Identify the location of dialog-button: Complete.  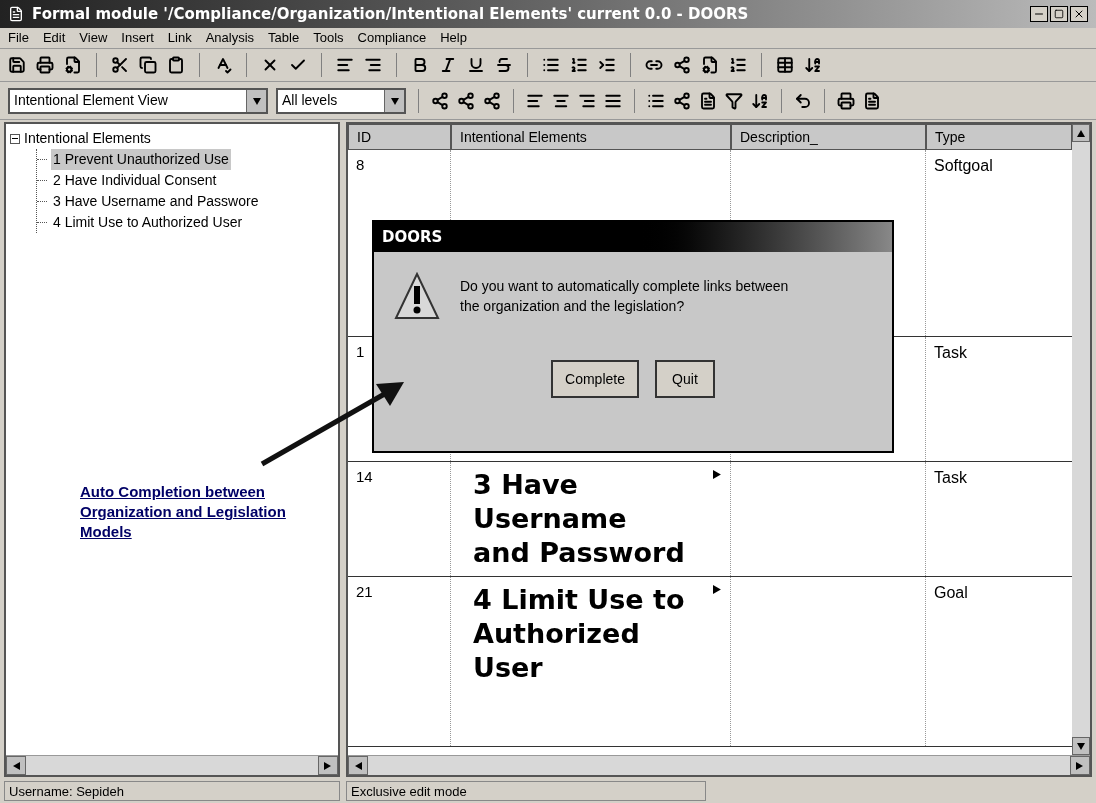
(595, 379).